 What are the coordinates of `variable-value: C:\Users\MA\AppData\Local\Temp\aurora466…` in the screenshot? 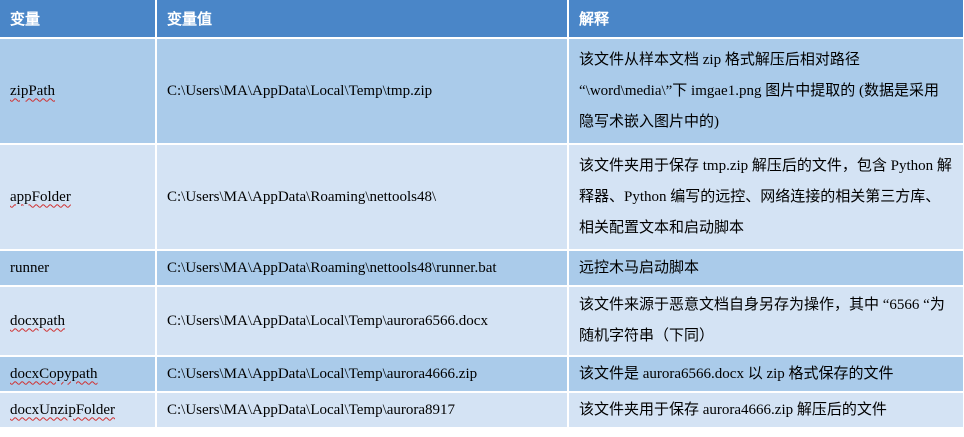 It's located at (362, 374).